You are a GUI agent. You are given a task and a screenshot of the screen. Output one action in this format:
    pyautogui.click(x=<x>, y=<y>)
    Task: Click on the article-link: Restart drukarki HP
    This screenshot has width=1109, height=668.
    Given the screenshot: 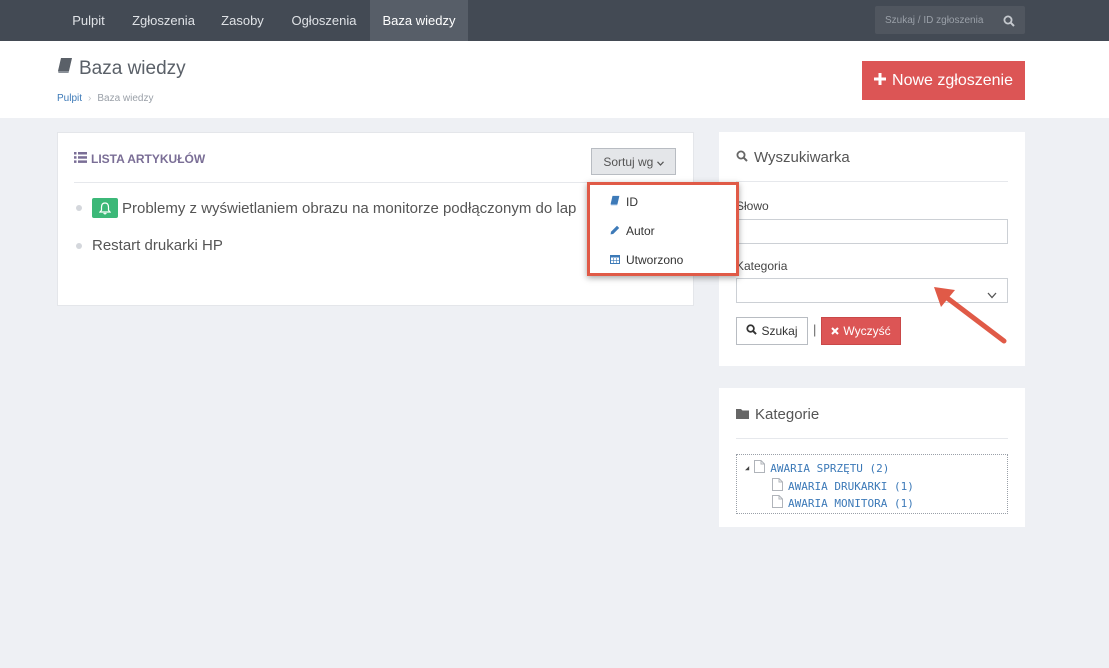 What is the action you would take?
    pyautogui.click(x=157, y=245)
    